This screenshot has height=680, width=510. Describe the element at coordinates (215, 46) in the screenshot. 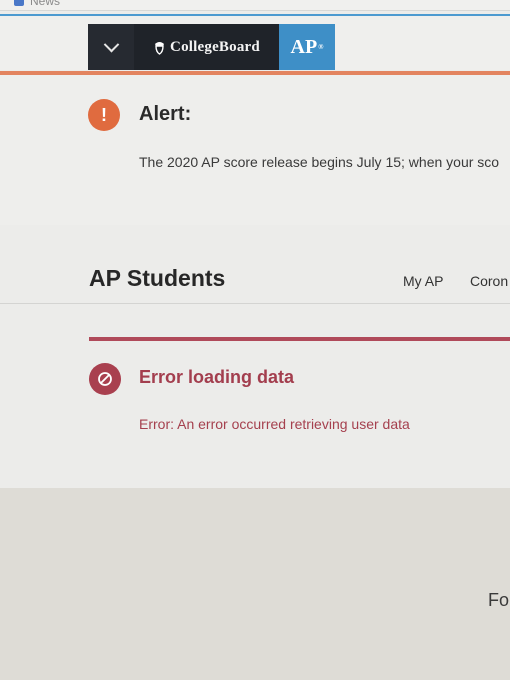

I see `brand-name: CollegeBoard` at that location.